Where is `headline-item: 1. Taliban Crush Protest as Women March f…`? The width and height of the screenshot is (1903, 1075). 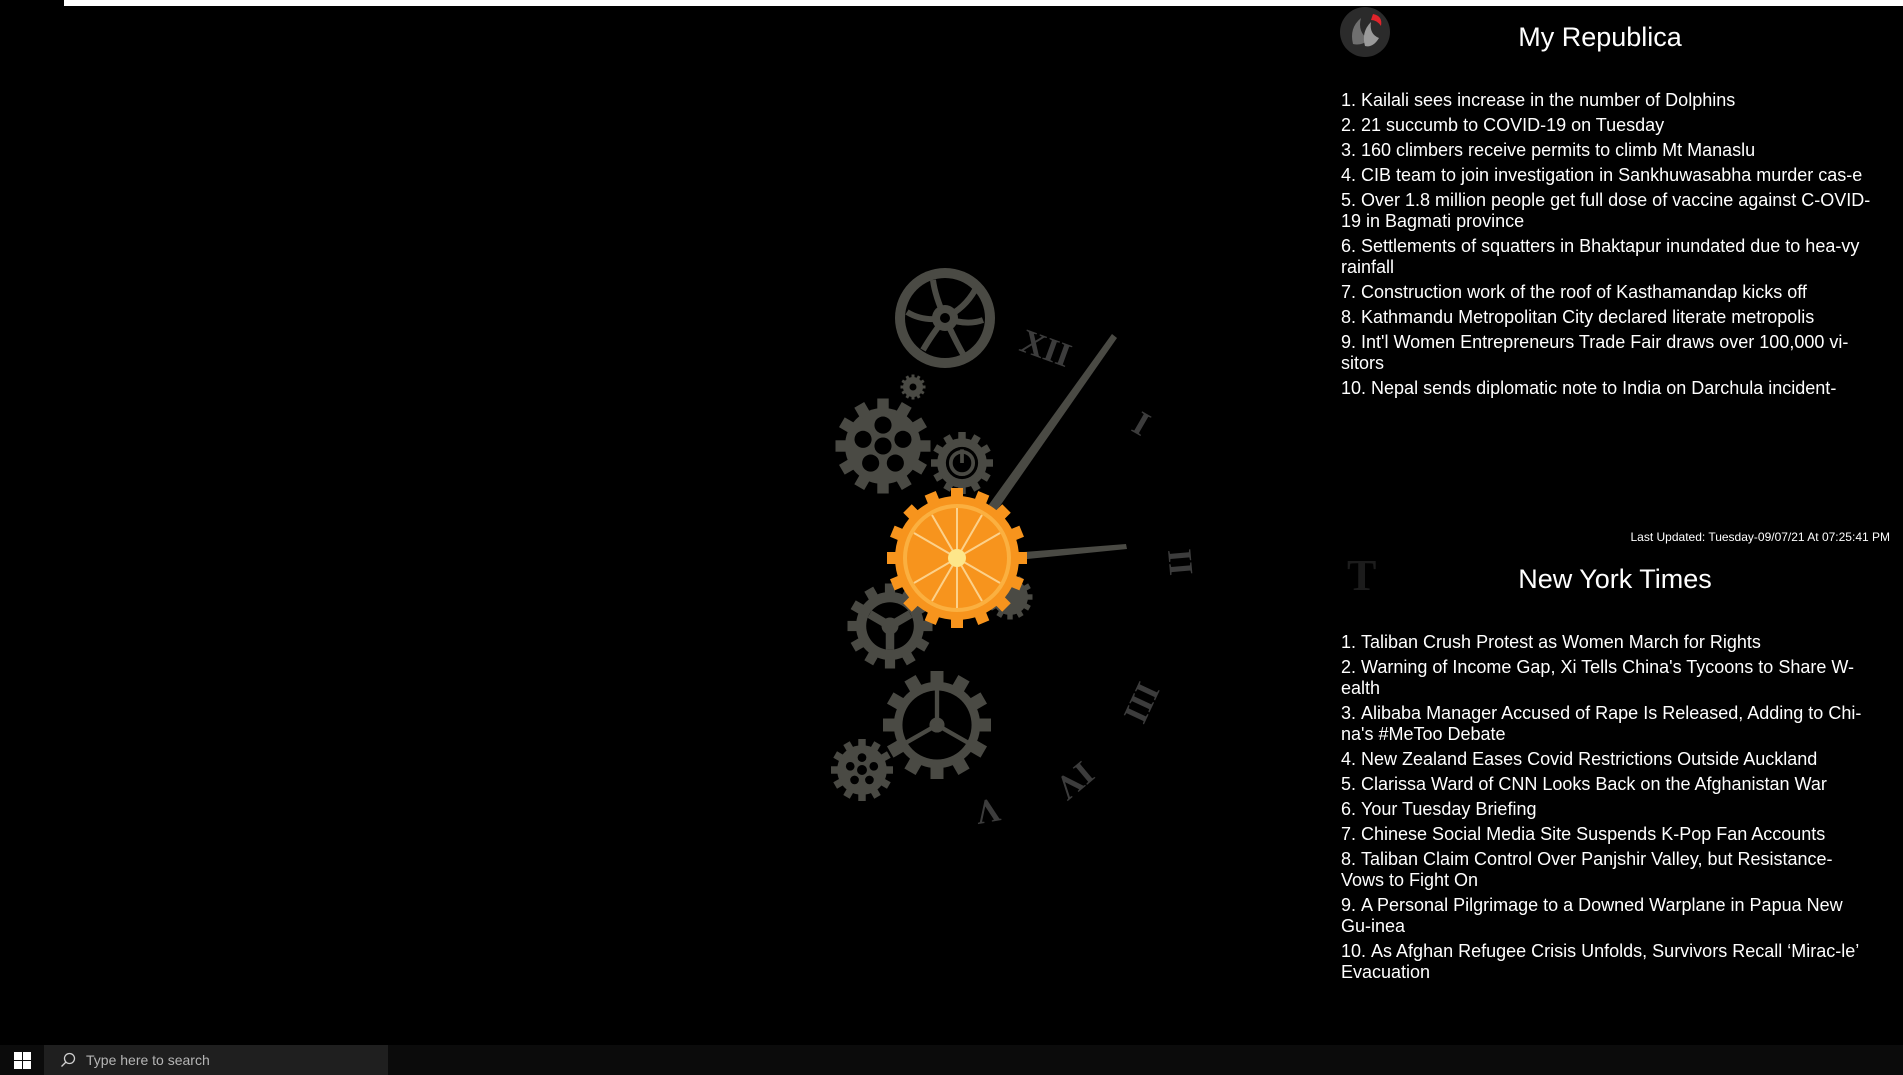 headline-item: 1. Taliban Crush Protest as Women March f… is located at coordinates (1606, 642).